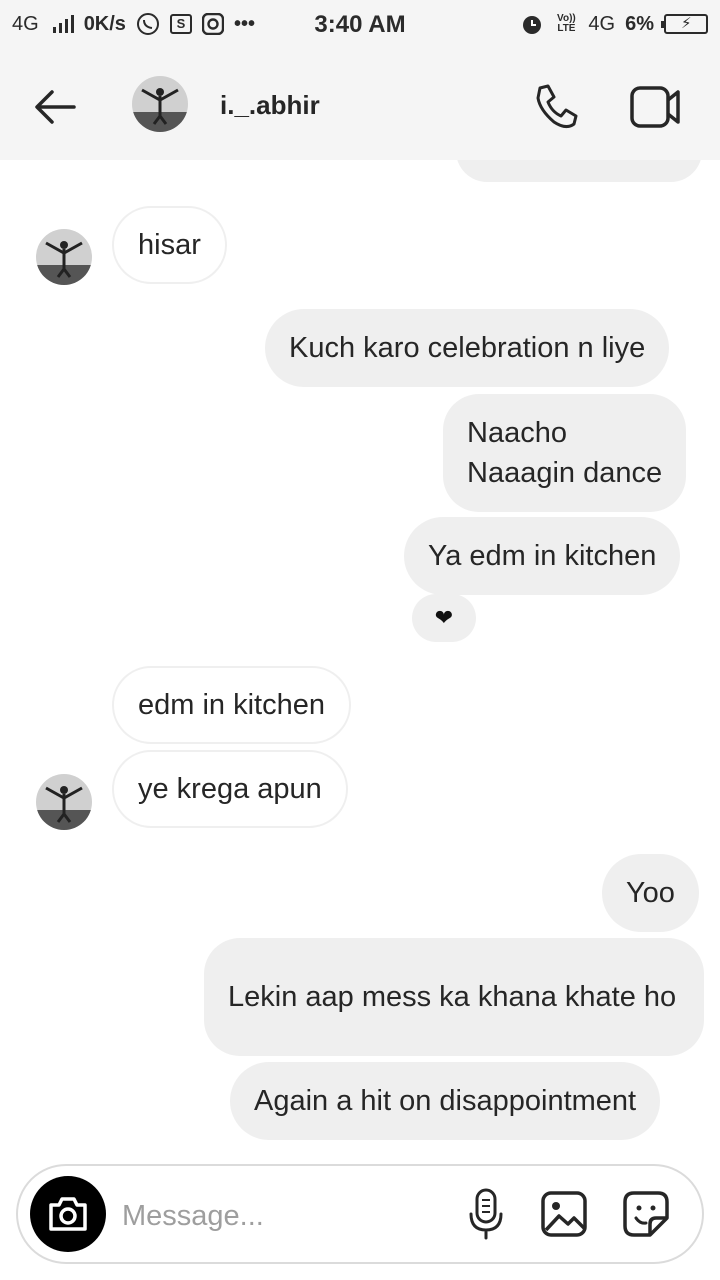 Image resolution: width=720 pixels, height=1280 pixels. Describe the element at coordinates (287, 1216) in the screenshot. I see `message-input` at that location.